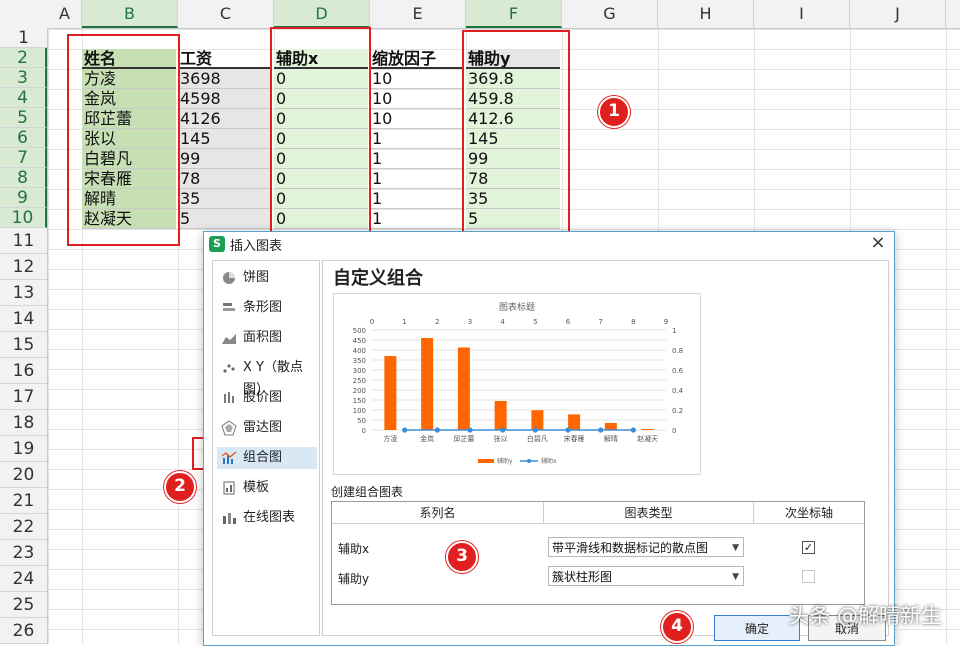 The height and width of the screenshot is (646, 960). What do you see at coordinates (23, 198) in the screenshot?
I see `row-header-9: 9` at bounding box center [23, 198].